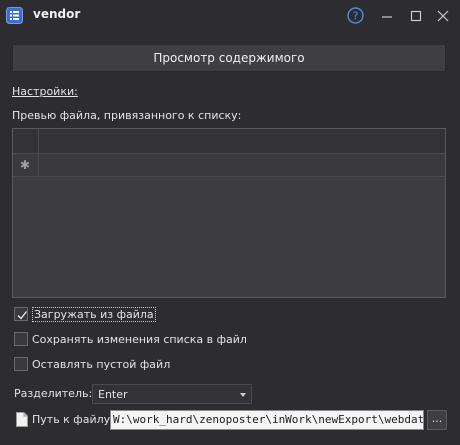  What do you see at coordinates (71, 419) in the screenshot?
I see `file-path-label: Путь к файлу` at bounding box center [71, 419].